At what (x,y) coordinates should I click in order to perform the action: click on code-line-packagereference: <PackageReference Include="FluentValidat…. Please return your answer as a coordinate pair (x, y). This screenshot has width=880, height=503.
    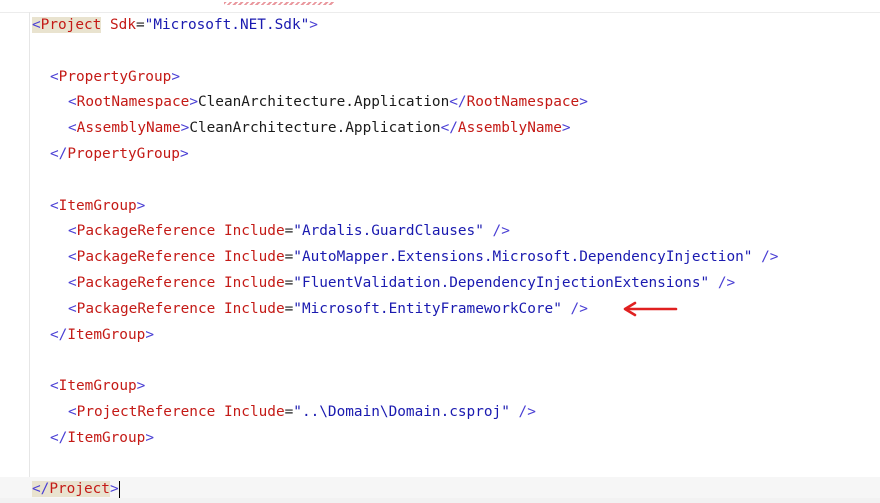
    Looking at the image, I should click on (440, 284).